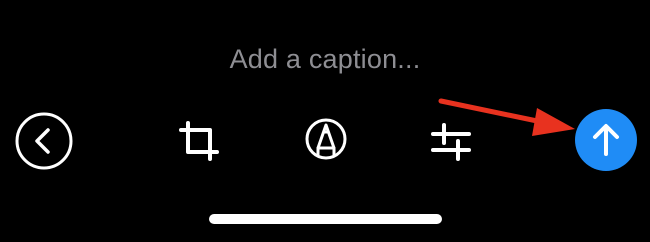 This screenshot has width=650, height=242. I want to click on chevron-left-icon, so click(42, 141).